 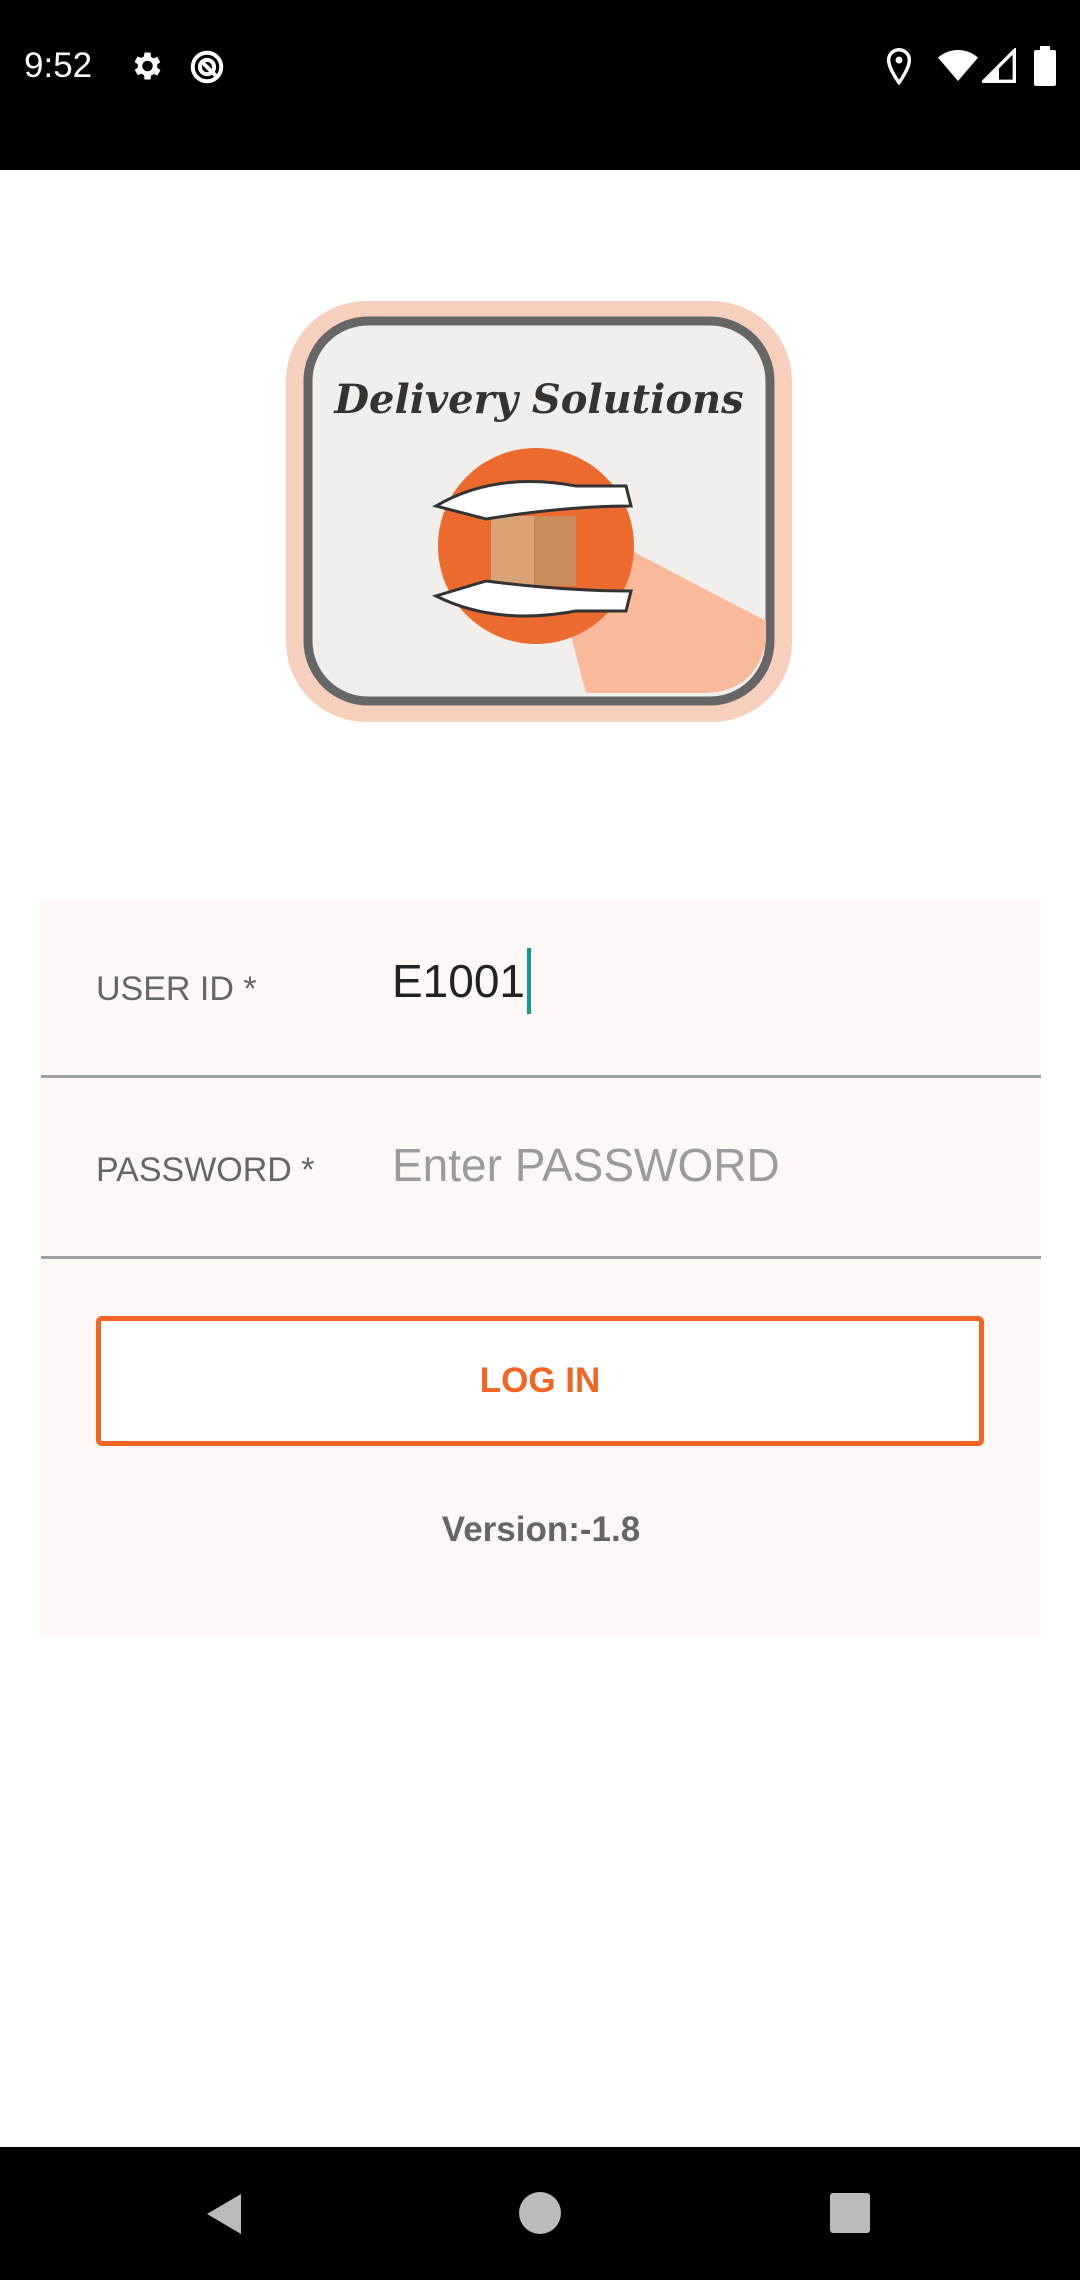 What do you see at coordinates (538, 399) in the screenshot?
I see `svg-text: Delivery Solutions` at bounding box center [538, 399].